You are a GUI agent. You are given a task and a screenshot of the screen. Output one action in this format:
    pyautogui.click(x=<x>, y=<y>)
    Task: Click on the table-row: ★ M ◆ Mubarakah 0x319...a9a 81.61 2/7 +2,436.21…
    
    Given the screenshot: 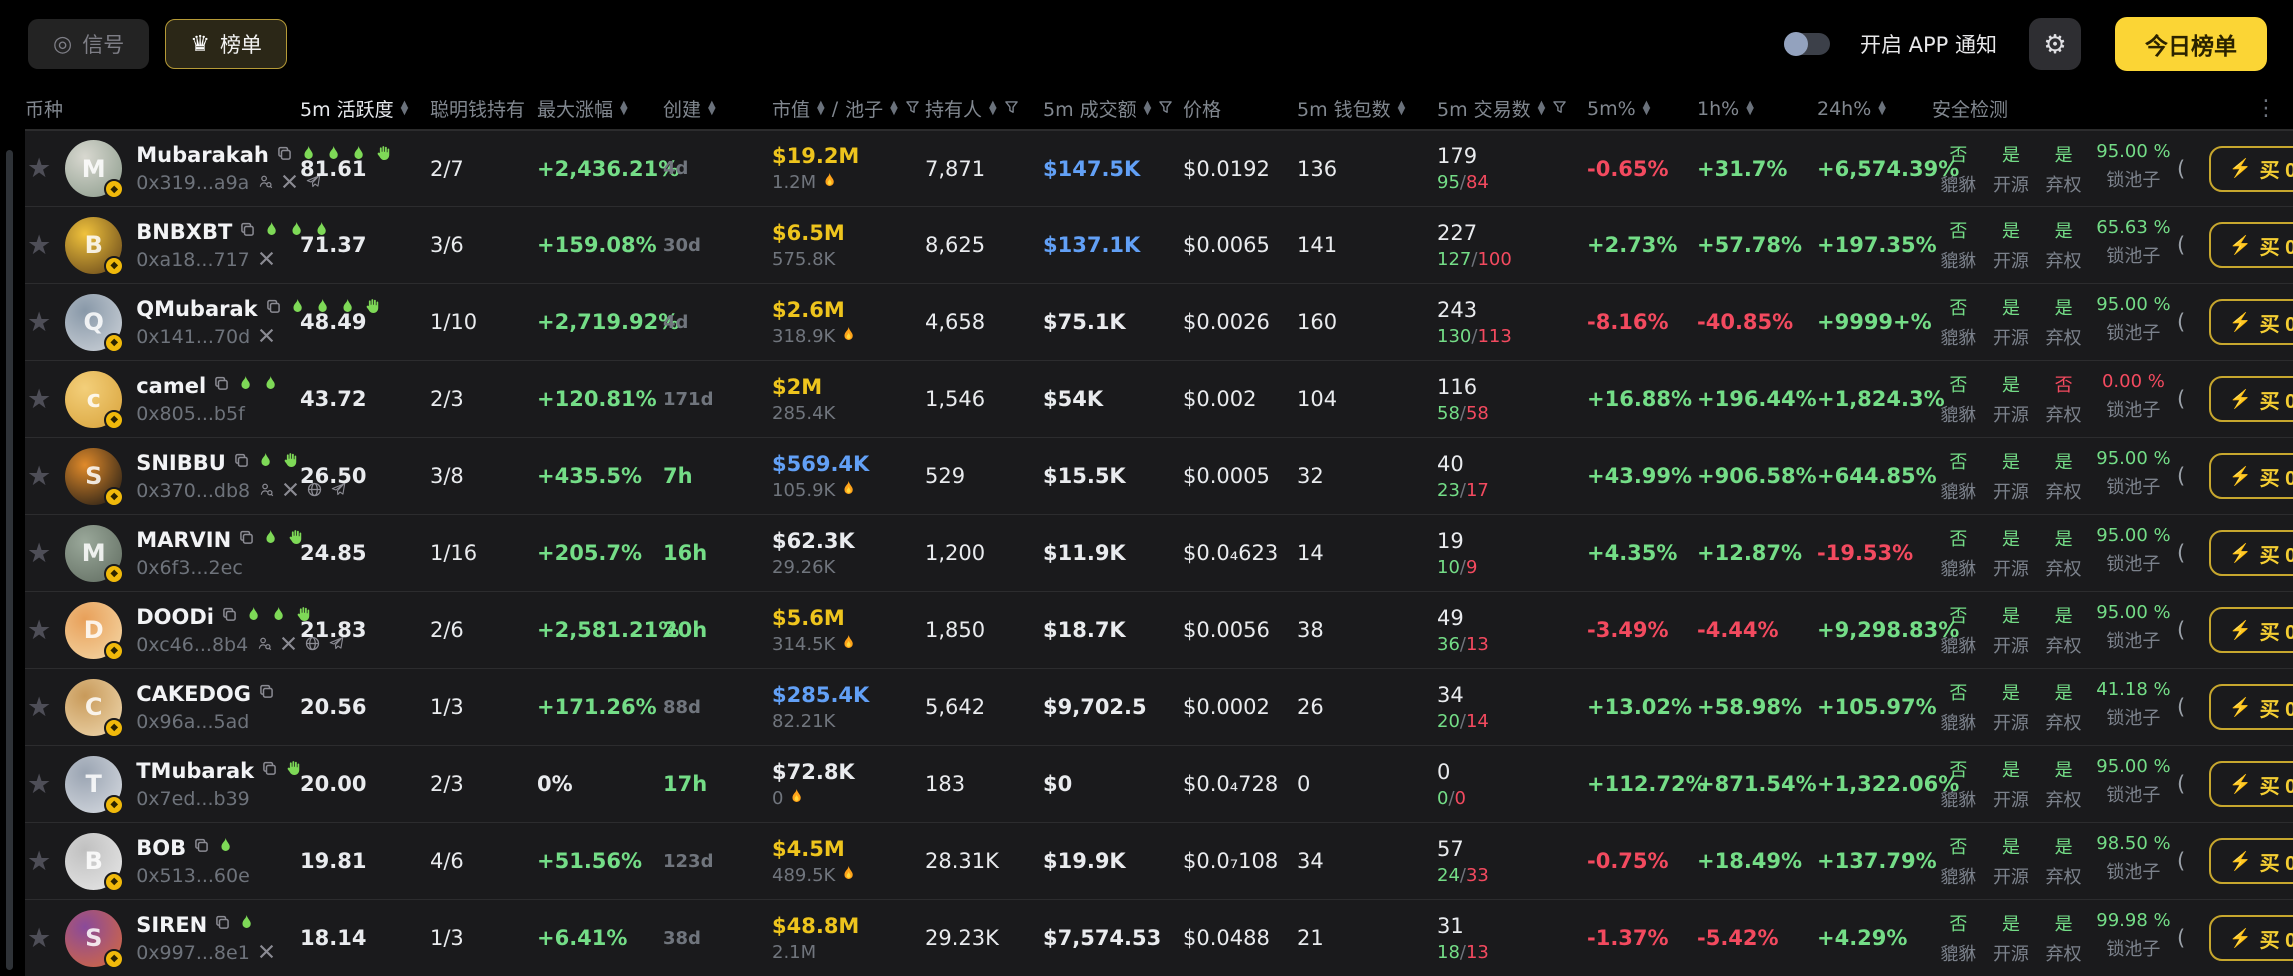 What is the action you would take?
    pyautogui.click(x=1159, y=168)
    